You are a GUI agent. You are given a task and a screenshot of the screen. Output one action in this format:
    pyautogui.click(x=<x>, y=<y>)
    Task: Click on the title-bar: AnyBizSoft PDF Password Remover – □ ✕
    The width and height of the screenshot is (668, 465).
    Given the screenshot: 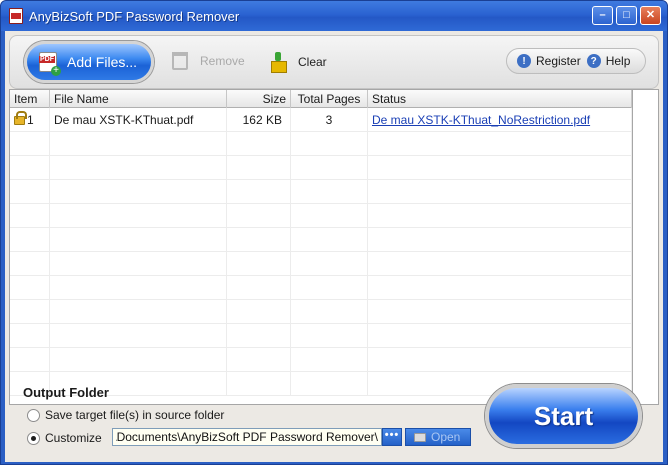 What is the action you would take?
    pyautogui.click(x=334, y=16)
    